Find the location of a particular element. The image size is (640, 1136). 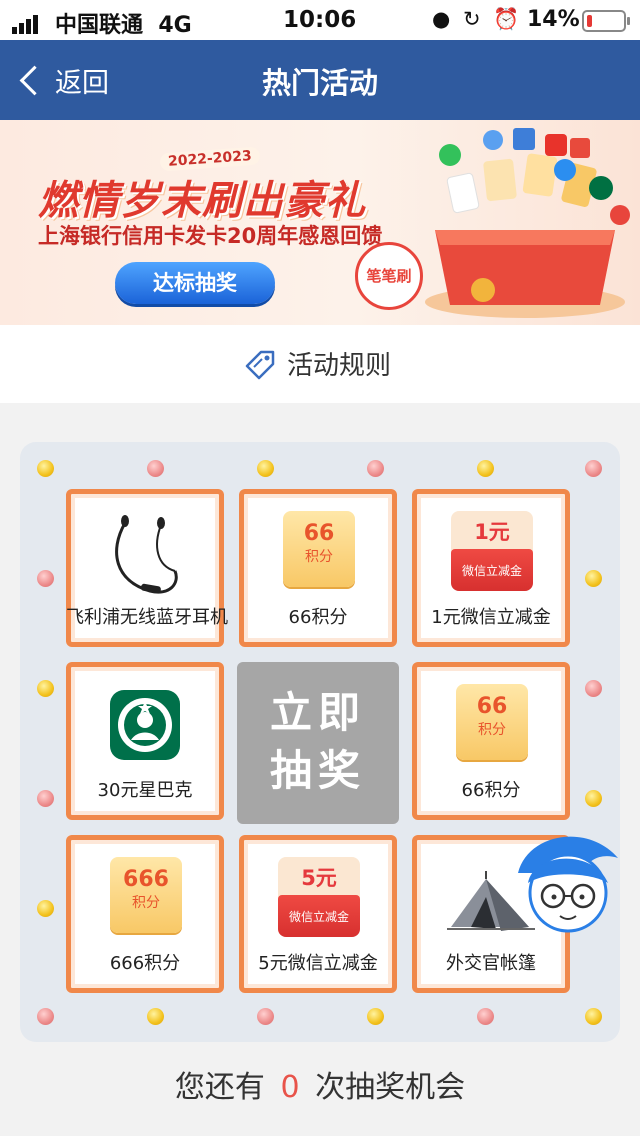

prize-label: 1元微信立减金 is located at coordinates (491, 617).